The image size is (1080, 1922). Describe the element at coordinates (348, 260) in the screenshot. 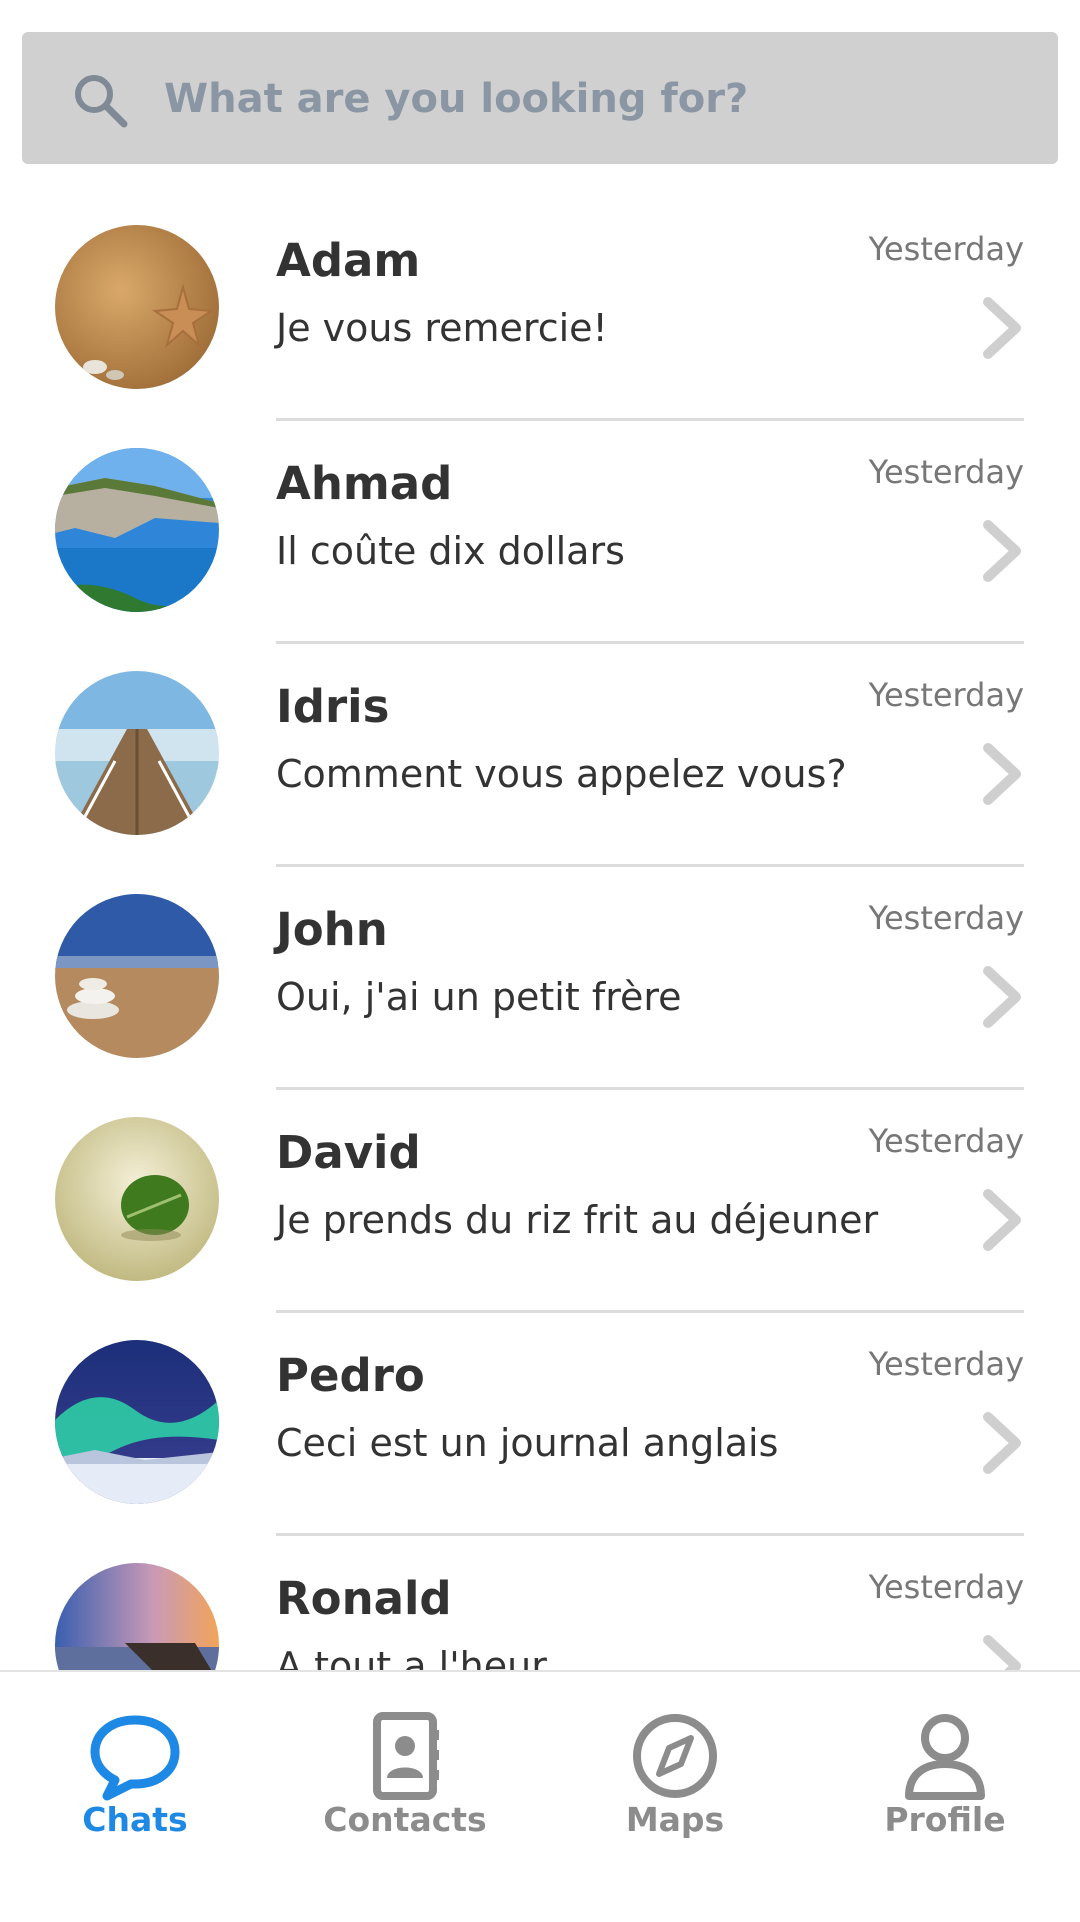

I see `chat-name: Adam` at that location.